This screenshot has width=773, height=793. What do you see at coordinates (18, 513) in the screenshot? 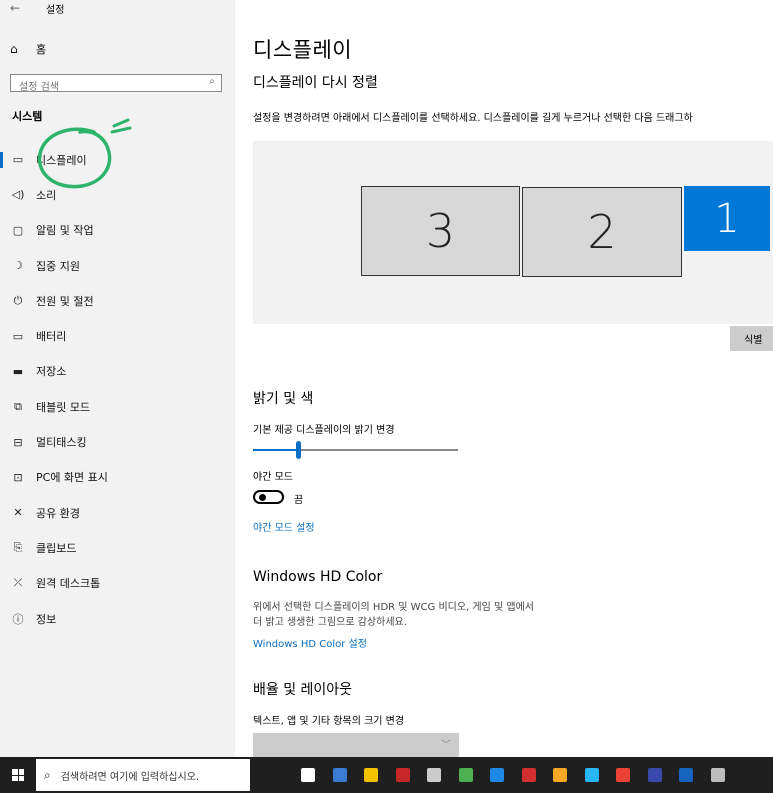
I see `shared-experiences-icon: ✕` at bounding box center [18, 513].